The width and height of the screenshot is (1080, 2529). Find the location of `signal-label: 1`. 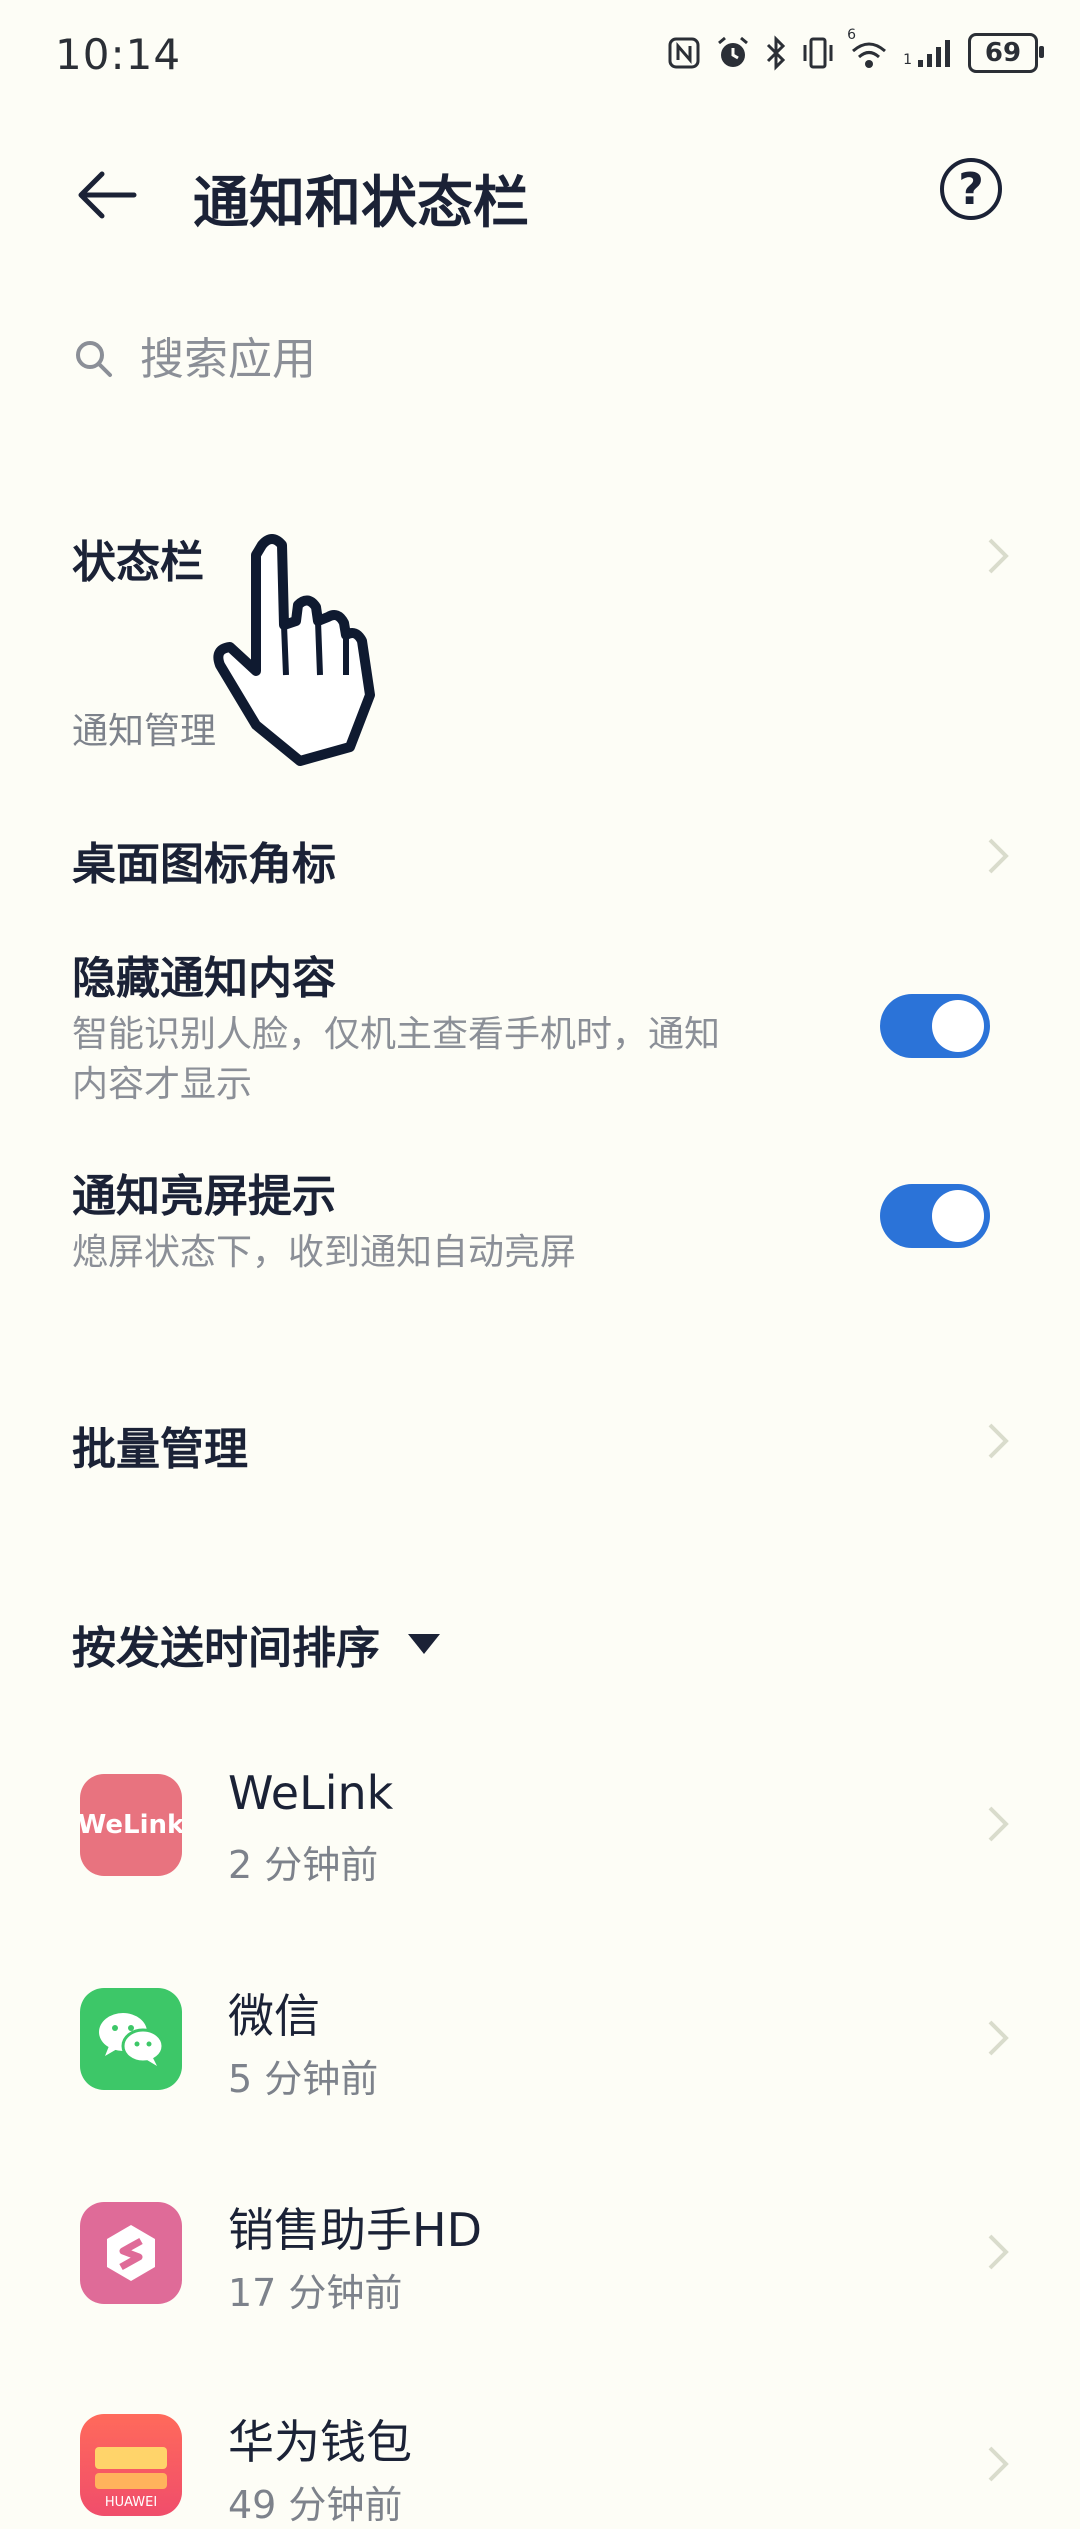

signal-label: 1 is located at coordinates (907, 60).